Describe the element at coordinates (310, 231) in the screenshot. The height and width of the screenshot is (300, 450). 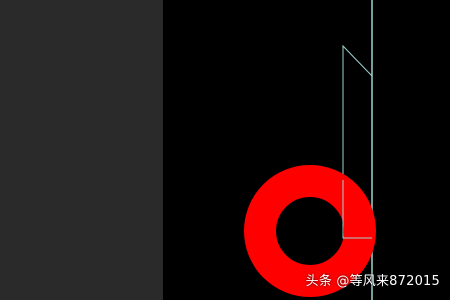
I see `red-ring-object` at that location.